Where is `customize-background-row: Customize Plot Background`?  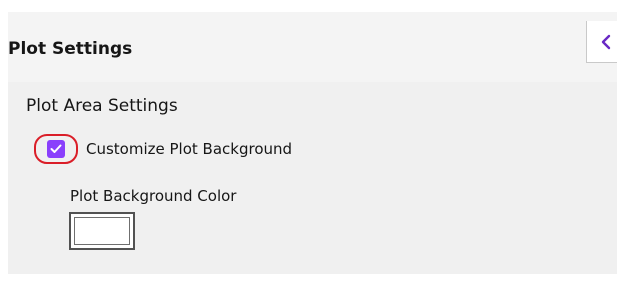 customize-background-row: Customize Plot Background is located at coordinates (163, 149).